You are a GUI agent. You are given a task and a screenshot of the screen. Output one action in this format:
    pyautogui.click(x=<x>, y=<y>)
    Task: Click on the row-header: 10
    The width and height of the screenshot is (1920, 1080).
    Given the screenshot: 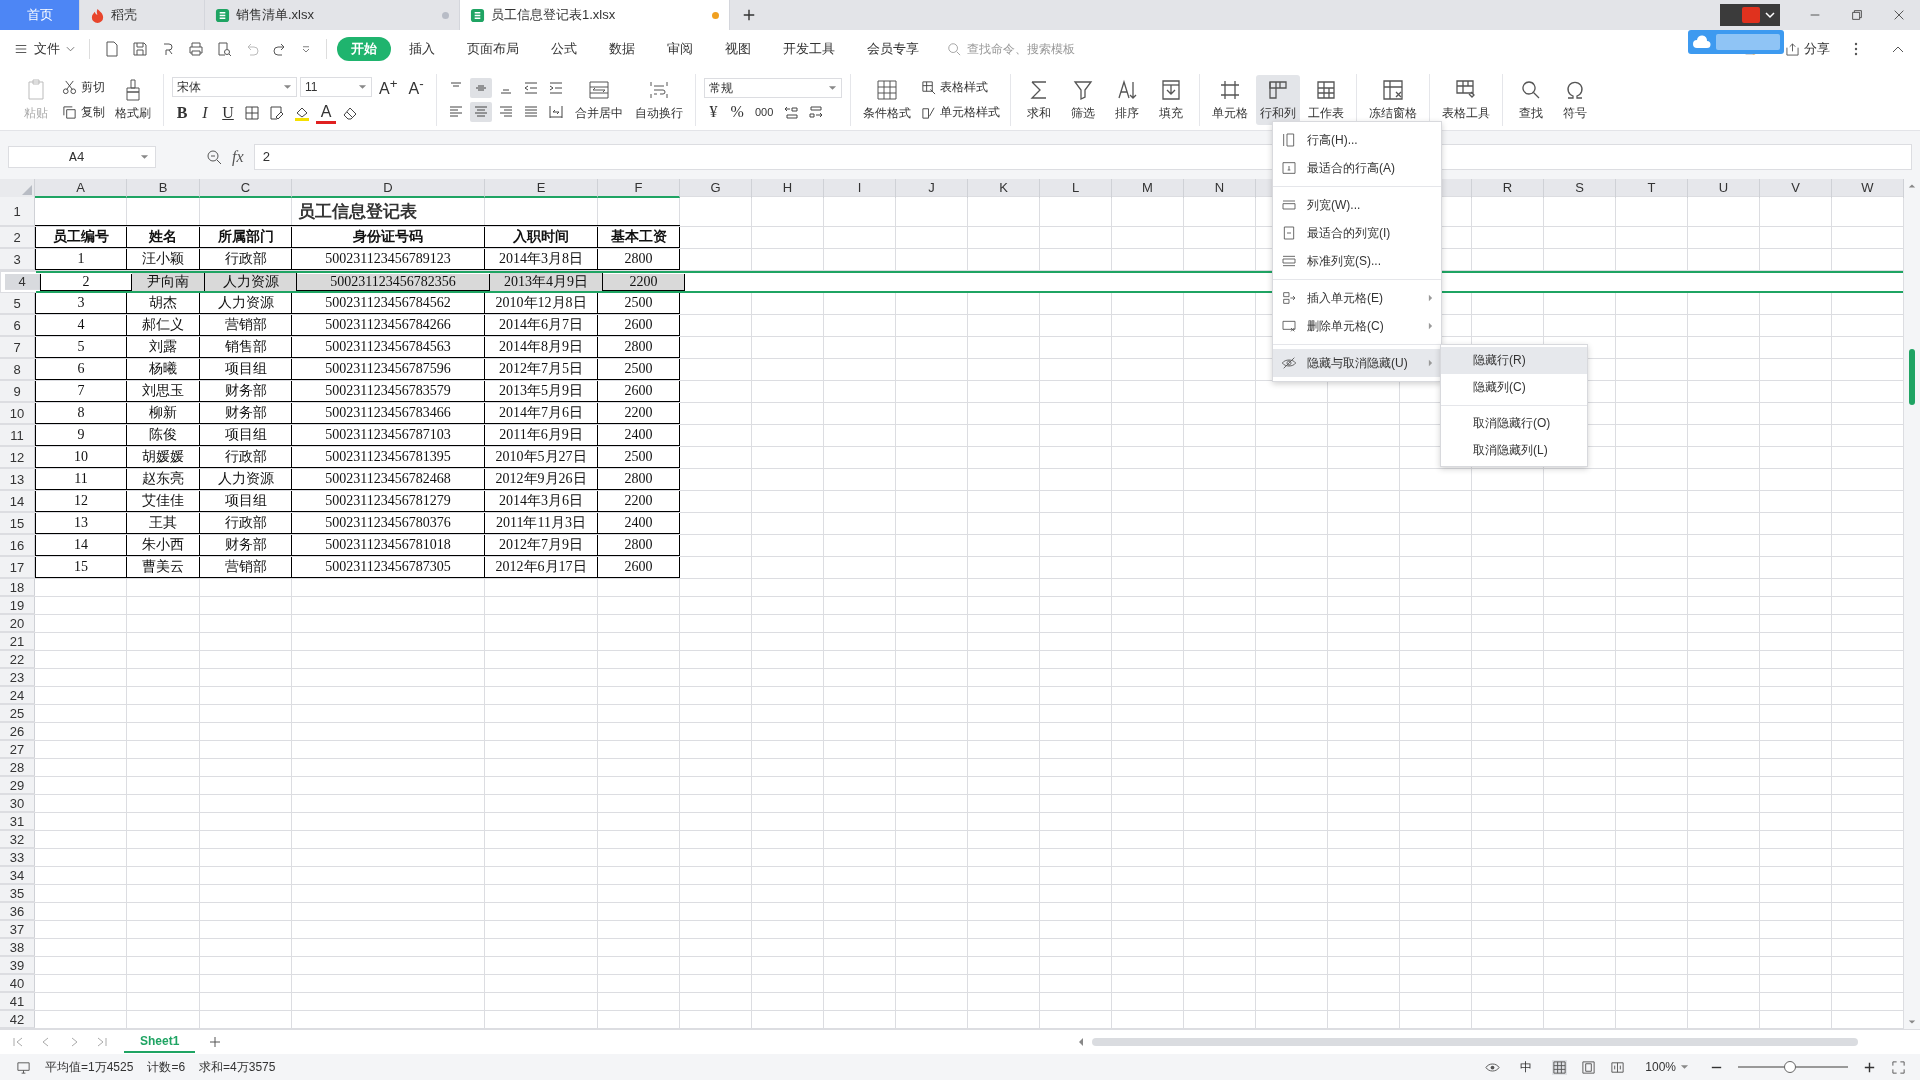 What is the action you would take?
    pyautogui.click(x=17, y=413)
    